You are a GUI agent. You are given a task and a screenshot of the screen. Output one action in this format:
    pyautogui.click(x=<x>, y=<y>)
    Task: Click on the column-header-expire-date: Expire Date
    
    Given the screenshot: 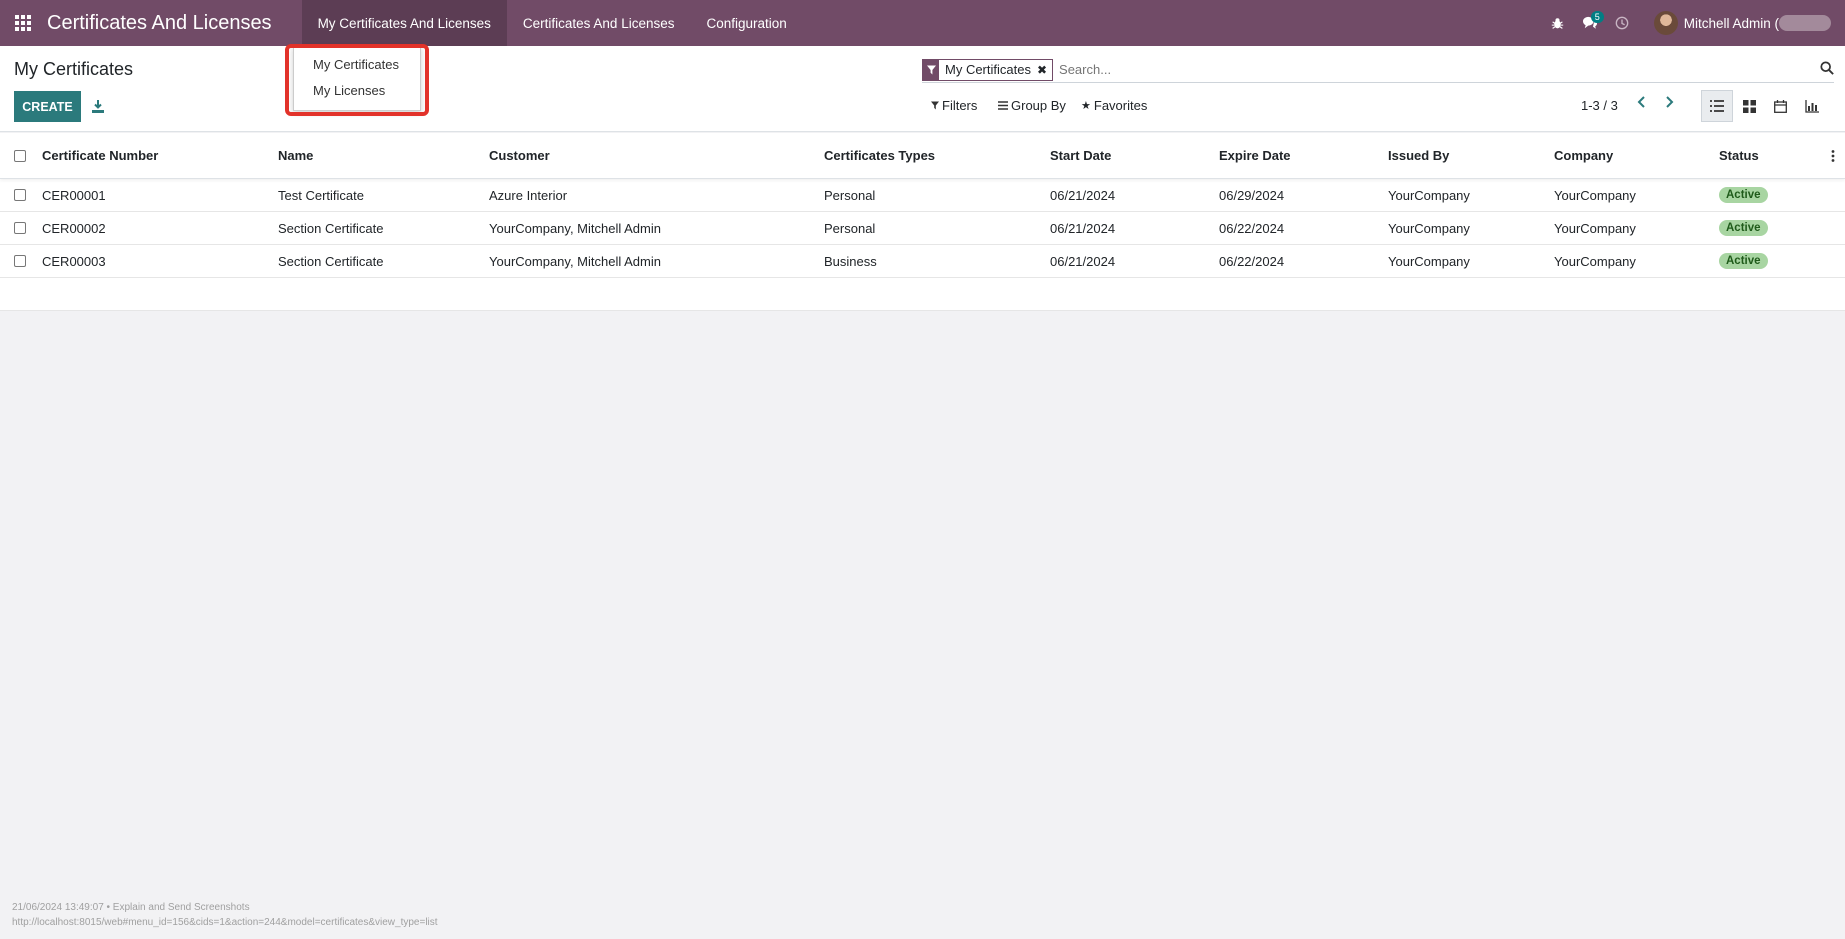 What is the action you would take?
    pyautogui.click(x=1255, y=155)
    